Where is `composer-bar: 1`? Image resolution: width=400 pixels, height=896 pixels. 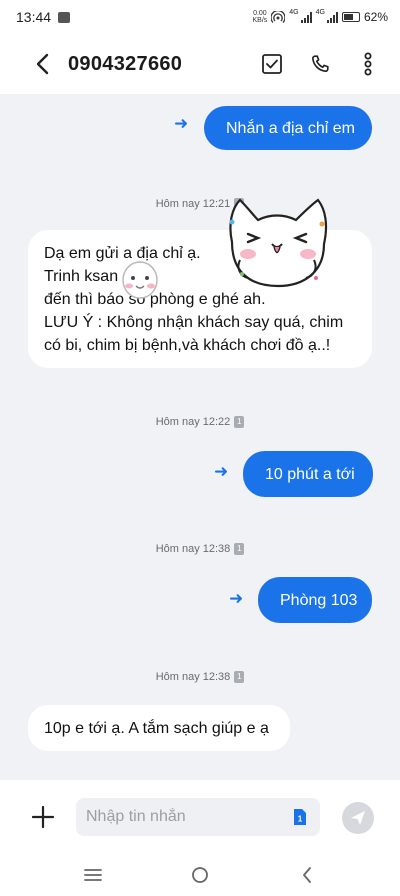 composer-bar: 1 is located at coordinates (200, 817).